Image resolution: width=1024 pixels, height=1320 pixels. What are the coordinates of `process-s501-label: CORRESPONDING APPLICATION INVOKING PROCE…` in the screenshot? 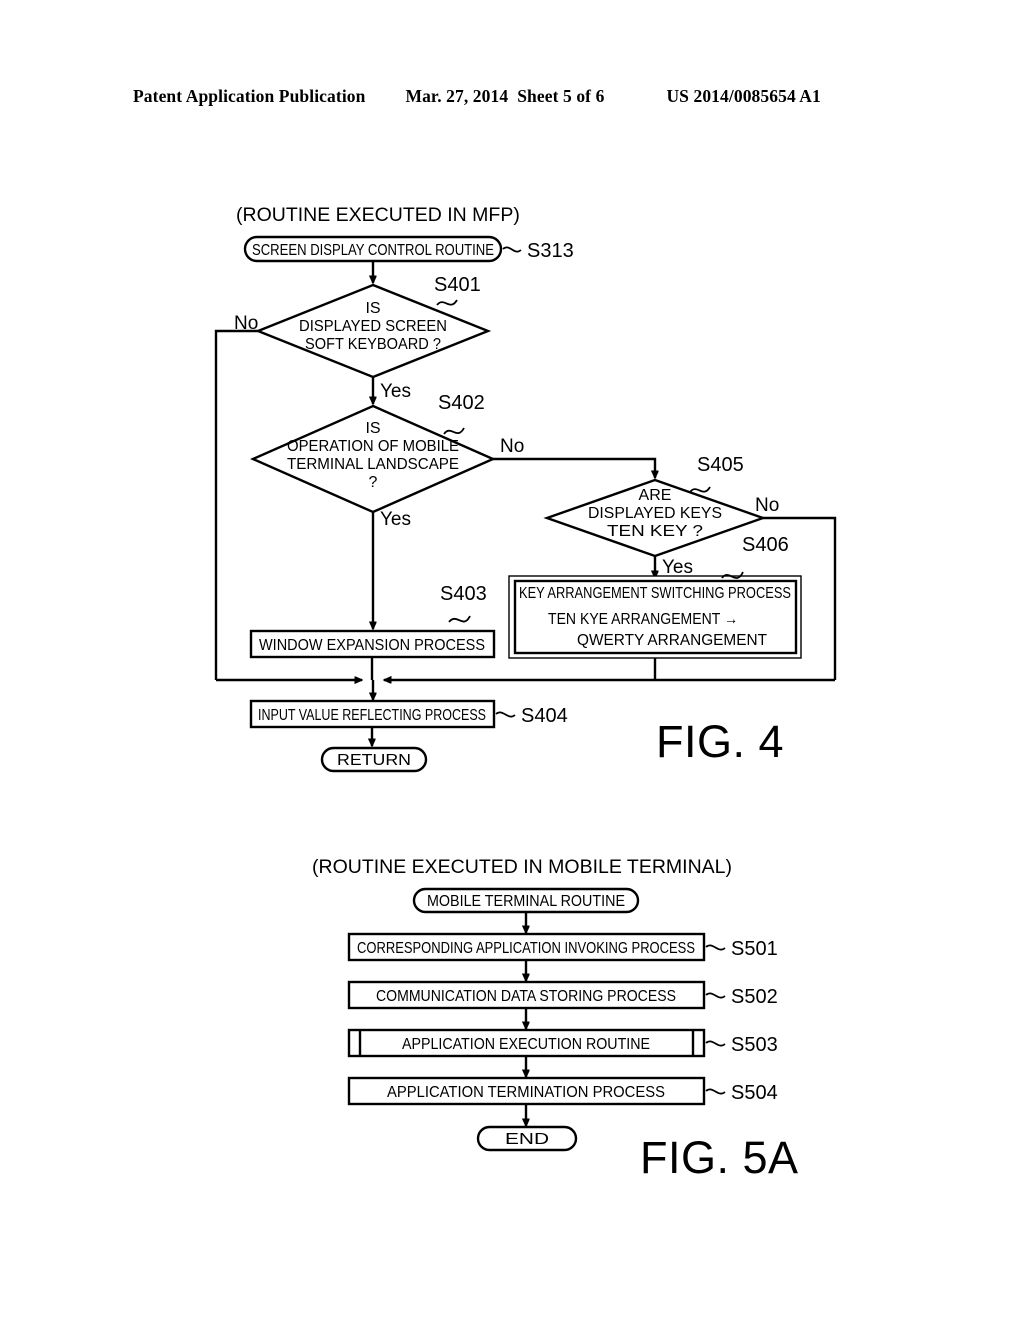 It's located at (526, 948).